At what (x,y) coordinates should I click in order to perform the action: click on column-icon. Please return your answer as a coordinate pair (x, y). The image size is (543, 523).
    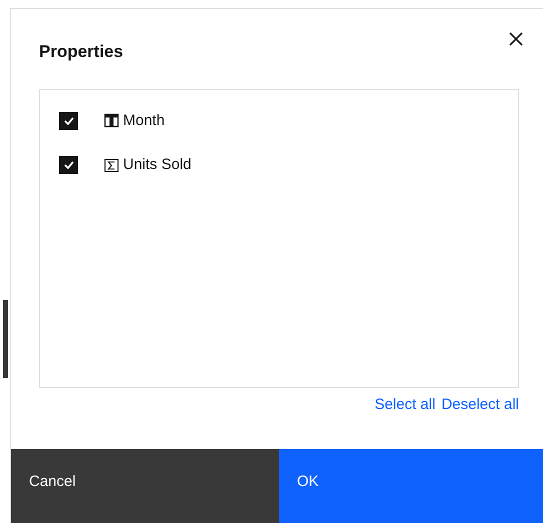
    Looking at the image, I should click on (111, 120).